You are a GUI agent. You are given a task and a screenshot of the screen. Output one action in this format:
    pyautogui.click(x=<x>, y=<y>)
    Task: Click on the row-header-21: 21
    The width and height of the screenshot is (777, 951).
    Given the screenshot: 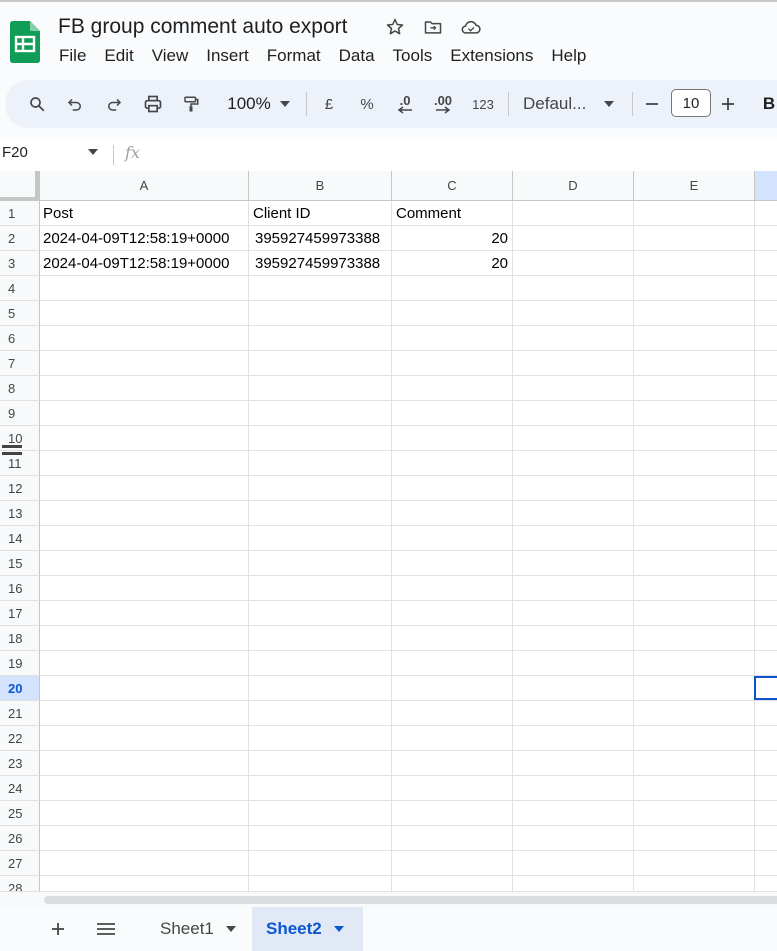 What is the action you would take?
    pyautogui.click(x=20, y=713)
    